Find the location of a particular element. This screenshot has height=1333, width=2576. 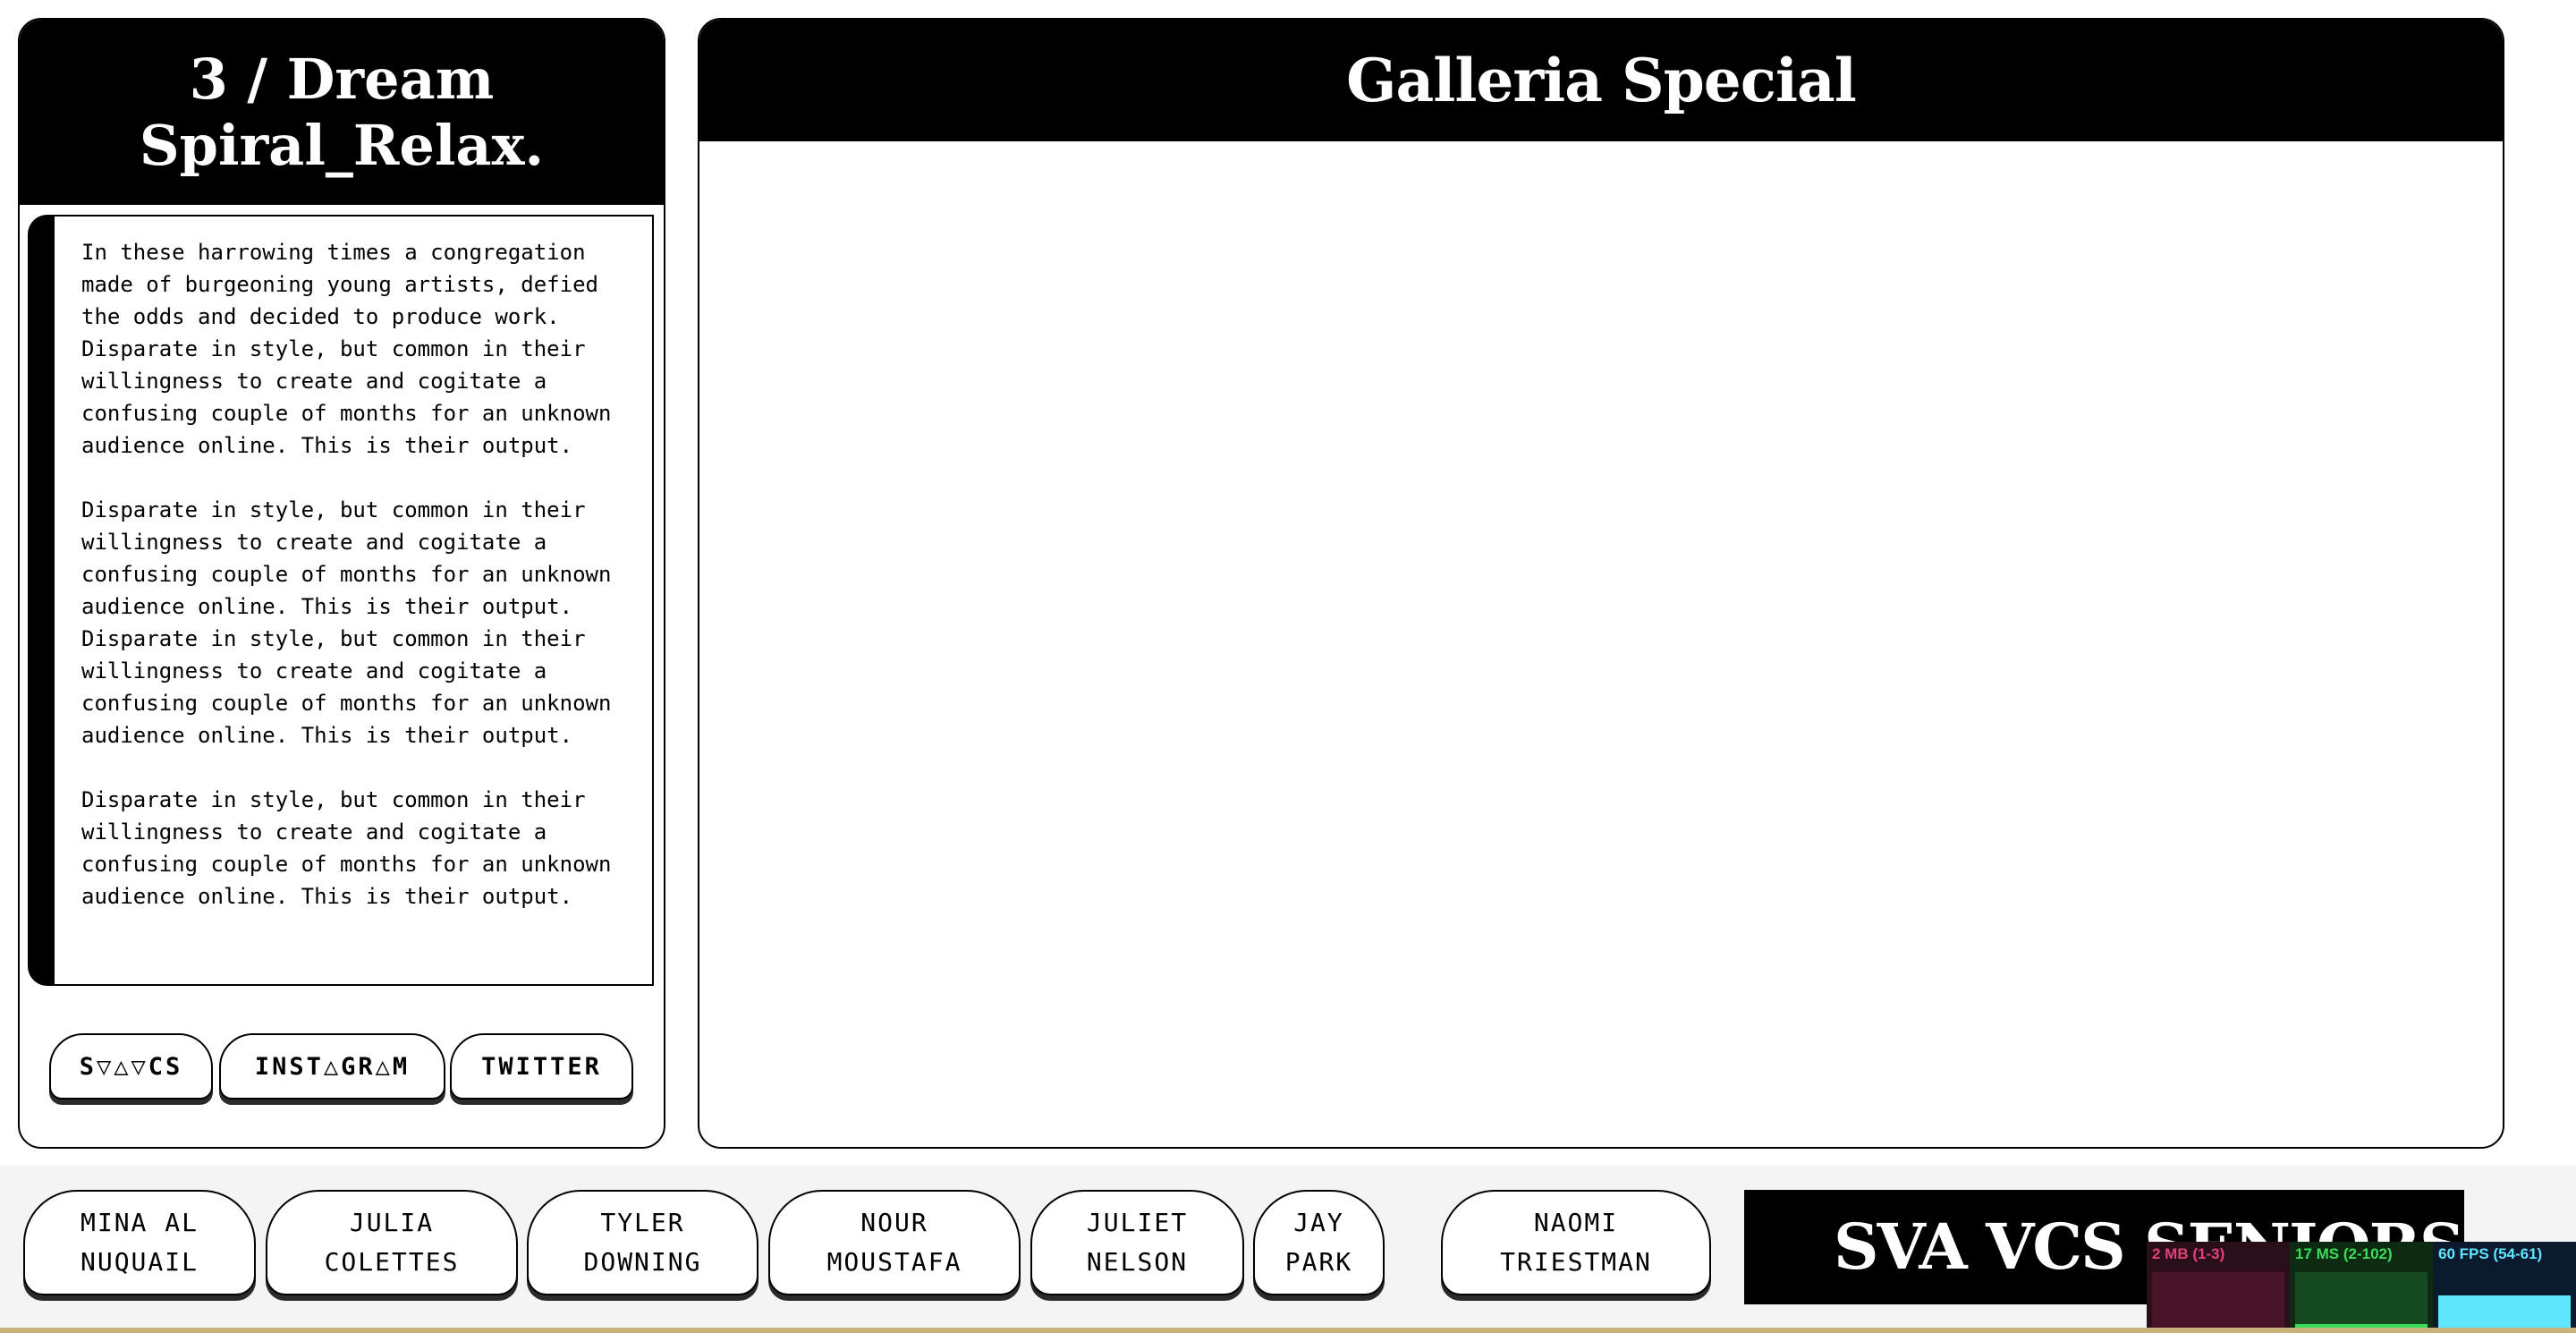

frametime-graph is located at coordinates (2361, 1300).